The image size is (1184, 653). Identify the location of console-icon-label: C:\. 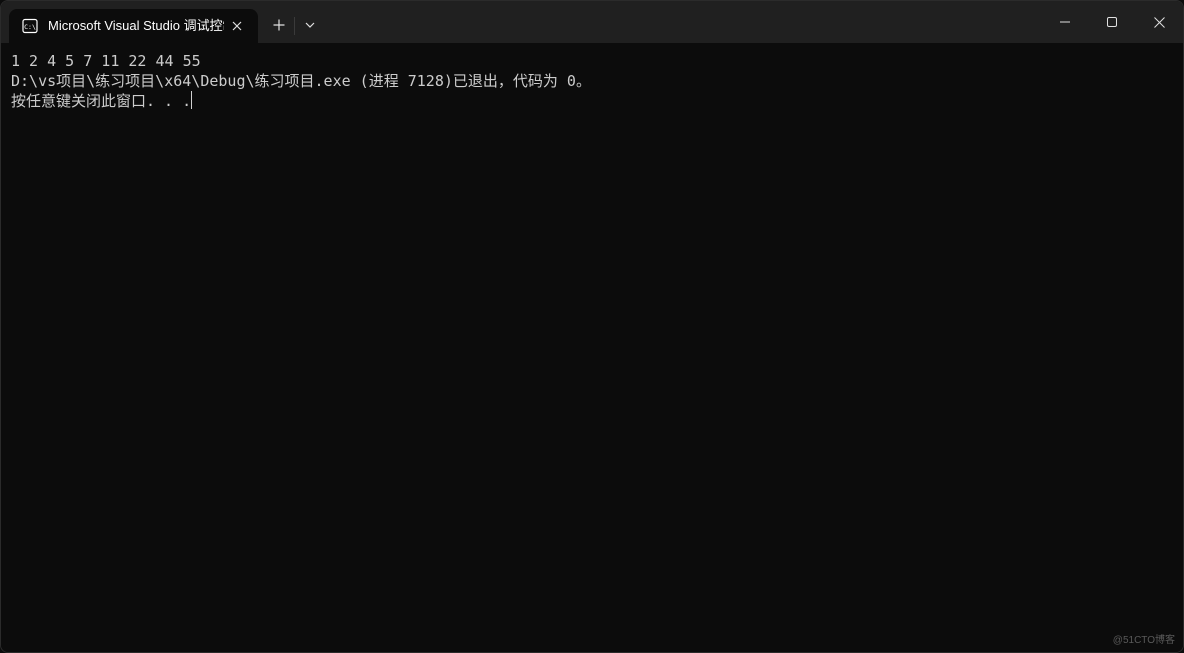
(30, 27).